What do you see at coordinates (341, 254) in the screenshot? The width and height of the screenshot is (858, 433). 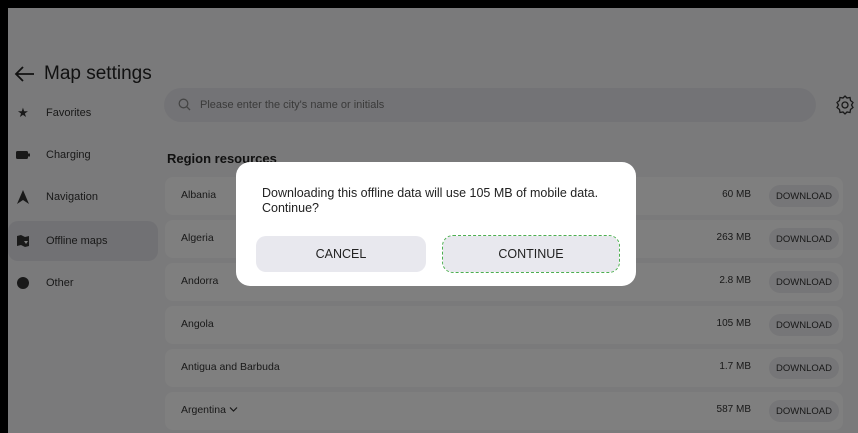 I see `cancel-button: CANCEL` at bounding box center [341, 254].